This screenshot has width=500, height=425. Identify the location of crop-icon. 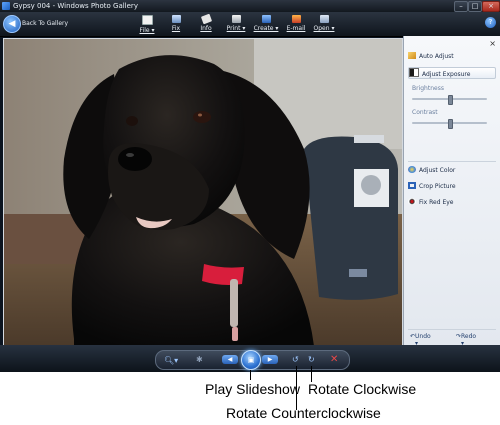
(412, 185).